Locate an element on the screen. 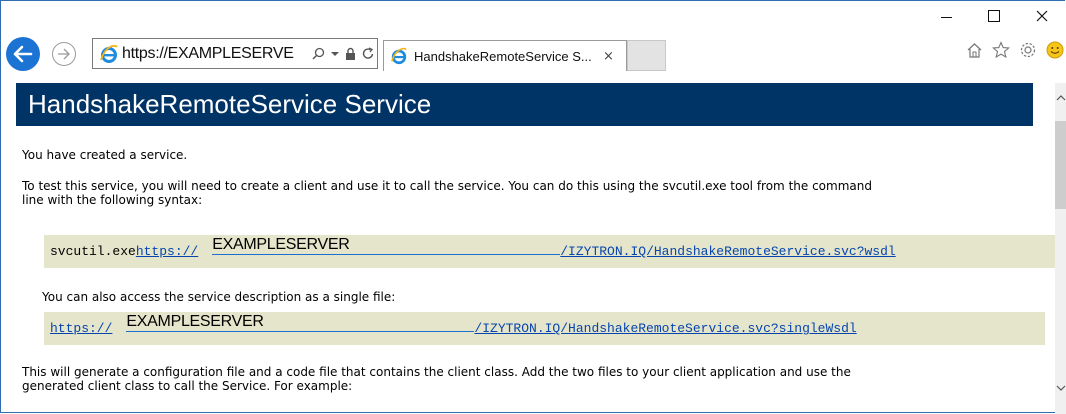 The height and width of the screenshot is (414, 1066). back-arrow-icon is located at coordinates (23, 54).